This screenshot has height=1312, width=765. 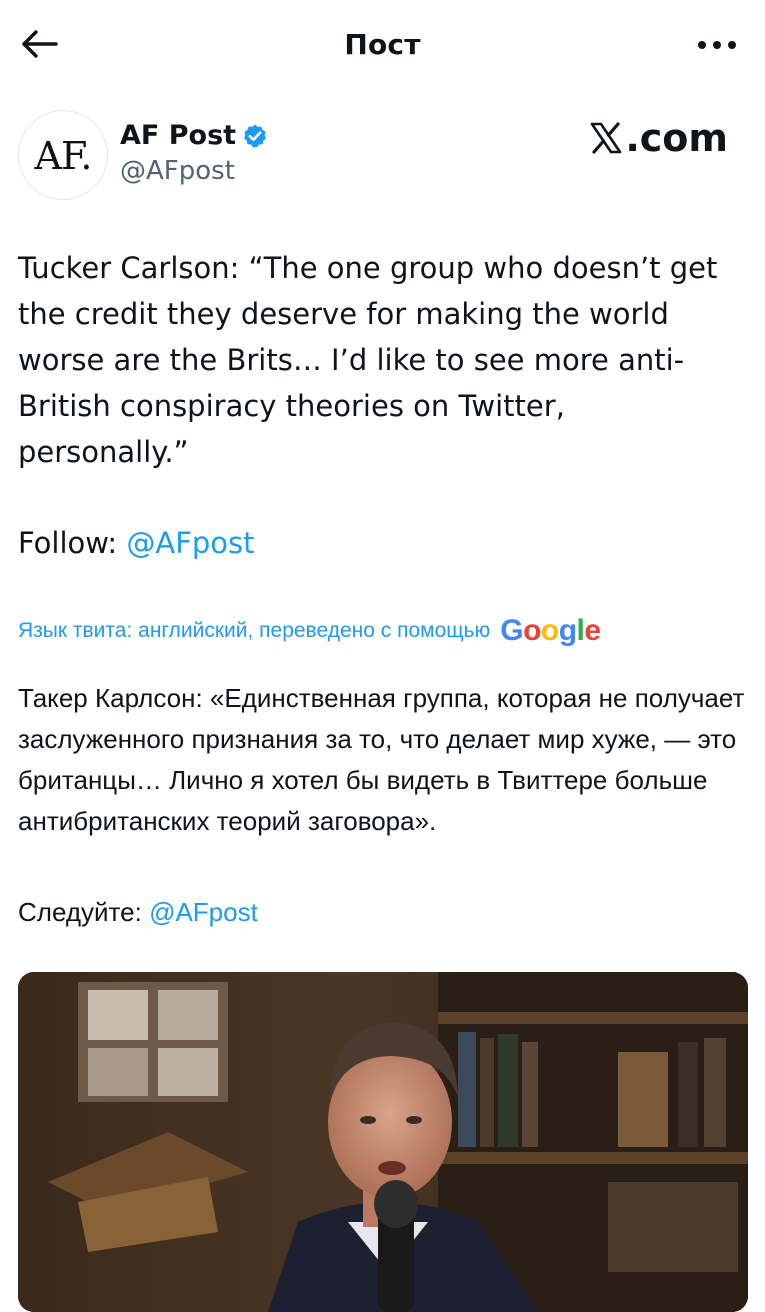 What do you see at coordinates (84, 912) in the screenshot?
I see `translated-follow-label: Следуйте:` at bounding box center [84, 912].